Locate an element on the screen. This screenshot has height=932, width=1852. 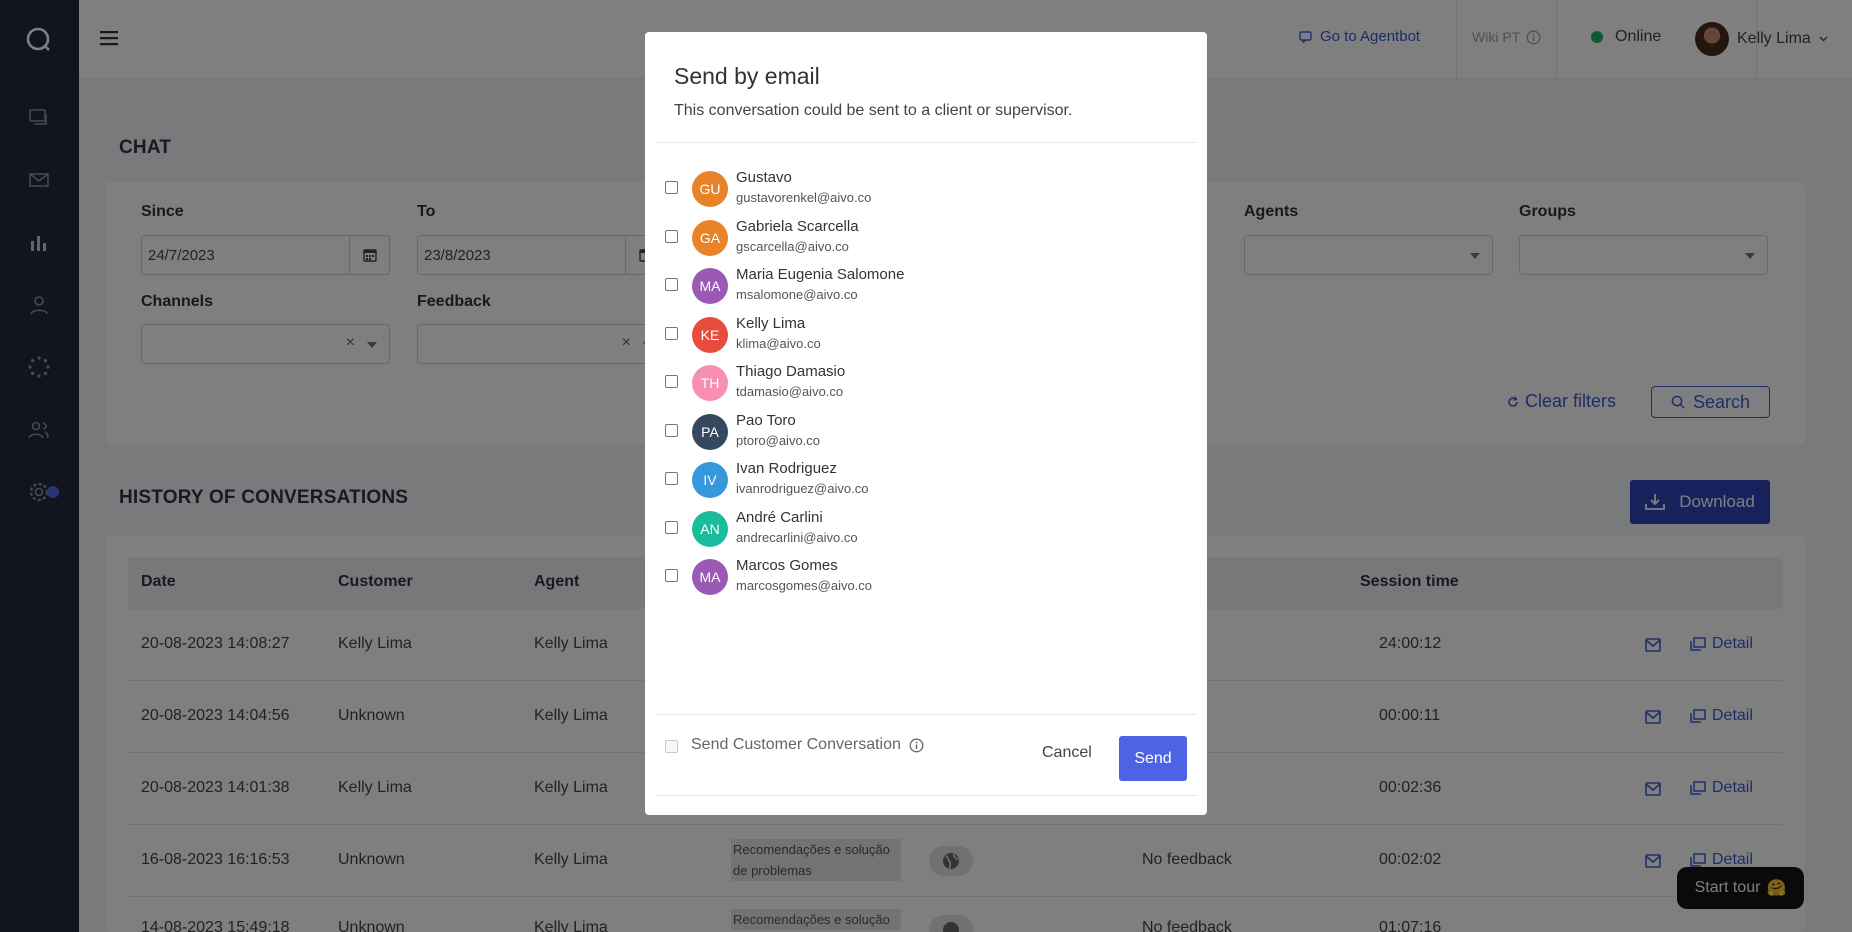
recipient-item: GA Gabriela Scarcella gscarcella@aivo.co is located at coordinates (865, 241).